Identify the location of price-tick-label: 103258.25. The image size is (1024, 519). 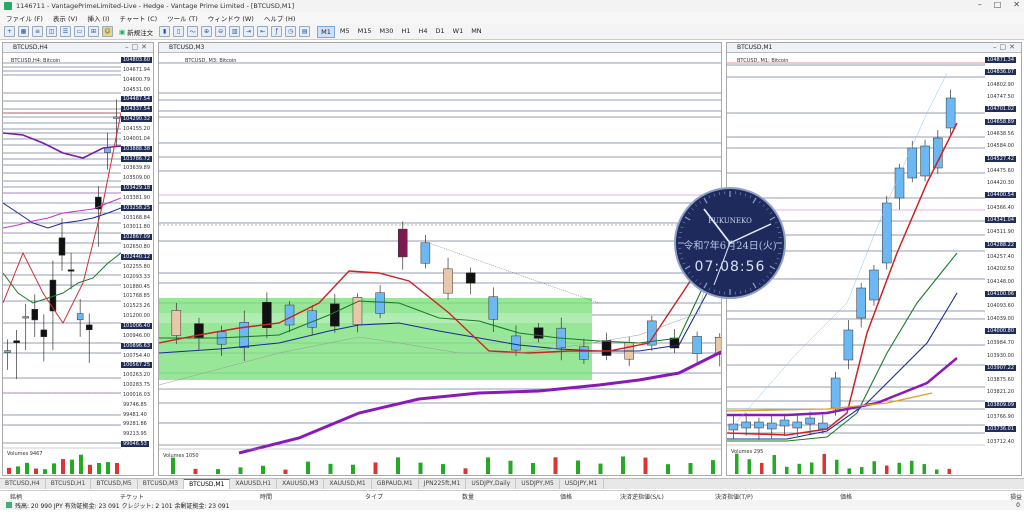
(137, 207).